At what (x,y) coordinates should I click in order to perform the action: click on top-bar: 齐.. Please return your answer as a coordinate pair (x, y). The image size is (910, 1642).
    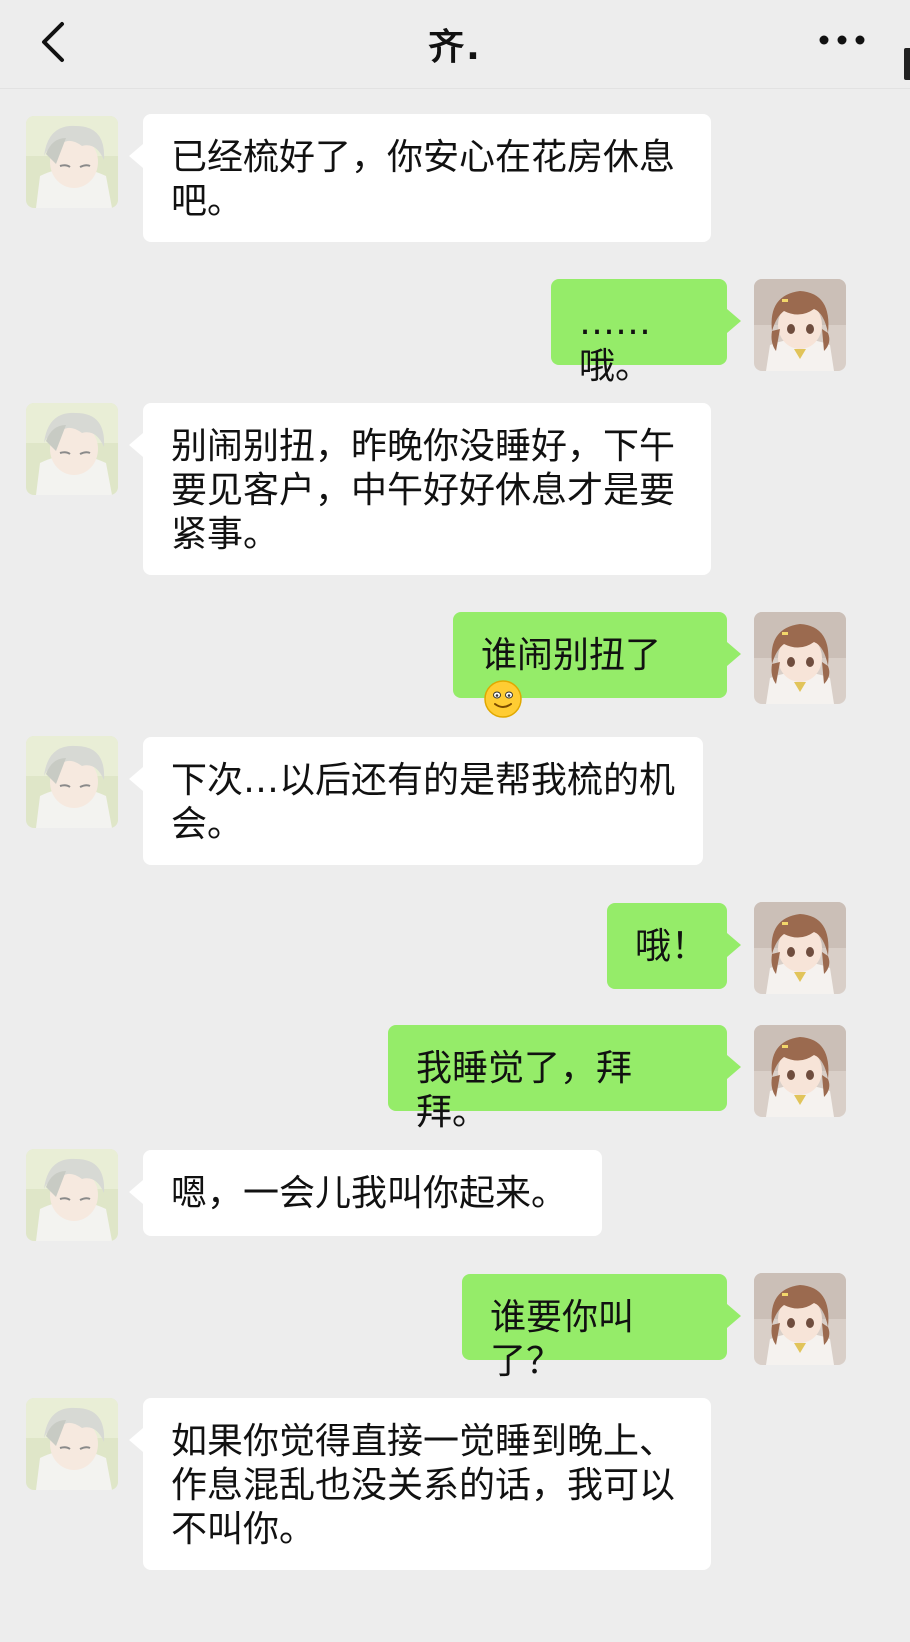
    Looking at the image, I should click on (455, 44).